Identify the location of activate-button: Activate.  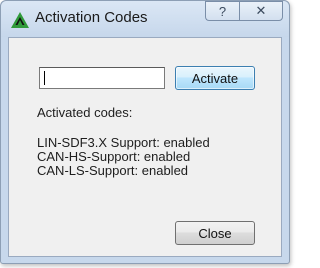
(215, 78).